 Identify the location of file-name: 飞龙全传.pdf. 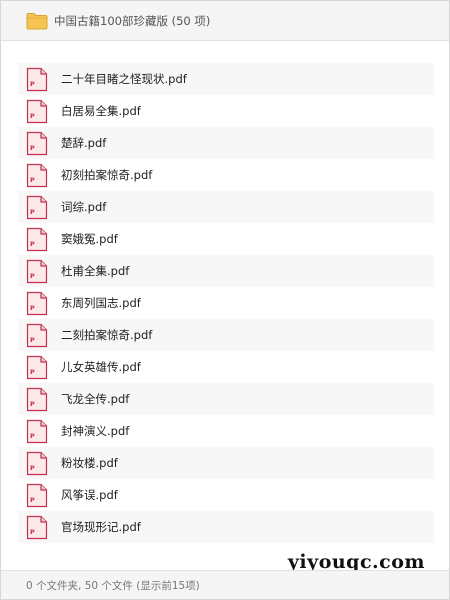
(95, 399).